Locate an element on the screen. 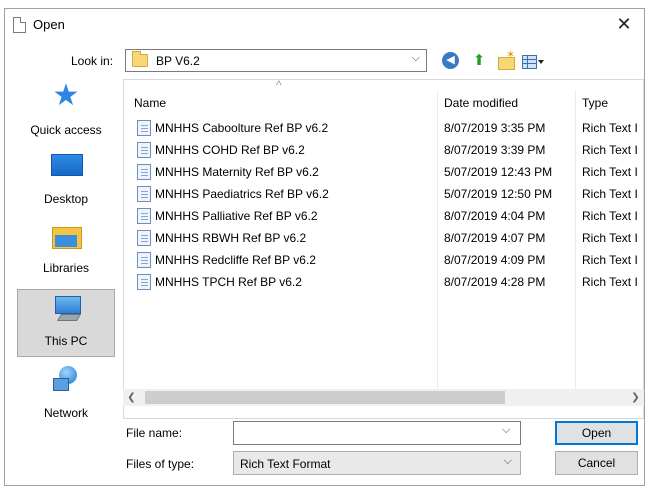 This screenshot has width=649, height=486. this-pc-icon is located at coordinates (67, 309).